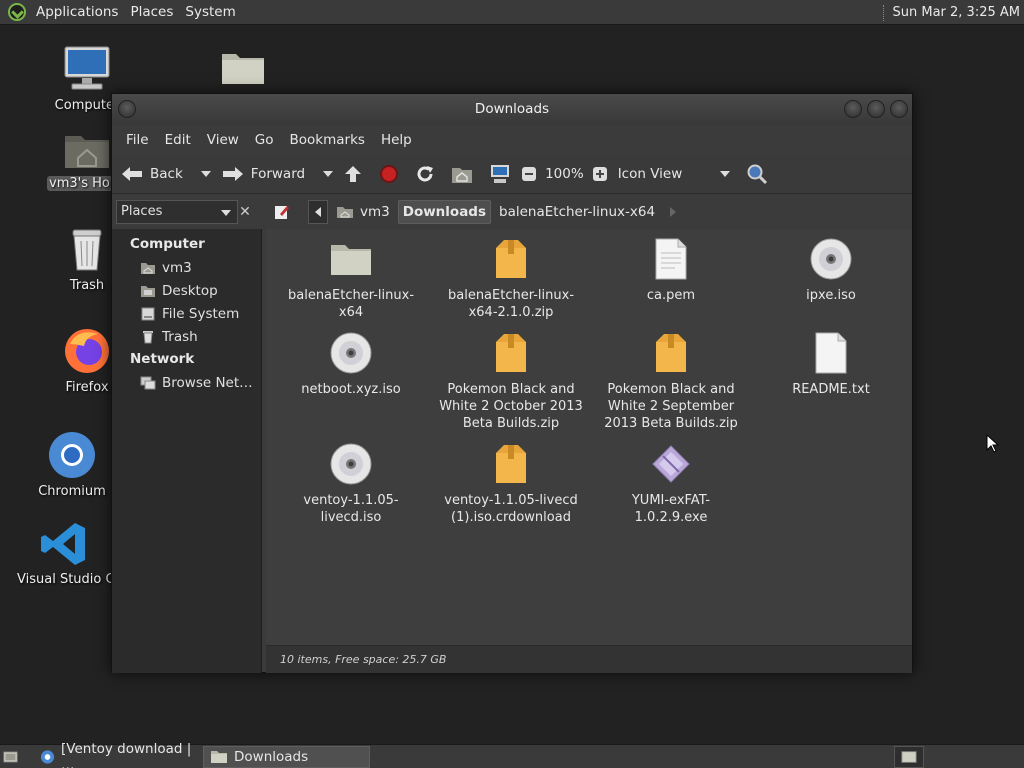 The width and height of the screenshot is (1024, 768). I want to click on sidebar-item-file-system: File System, so click(186, 313).